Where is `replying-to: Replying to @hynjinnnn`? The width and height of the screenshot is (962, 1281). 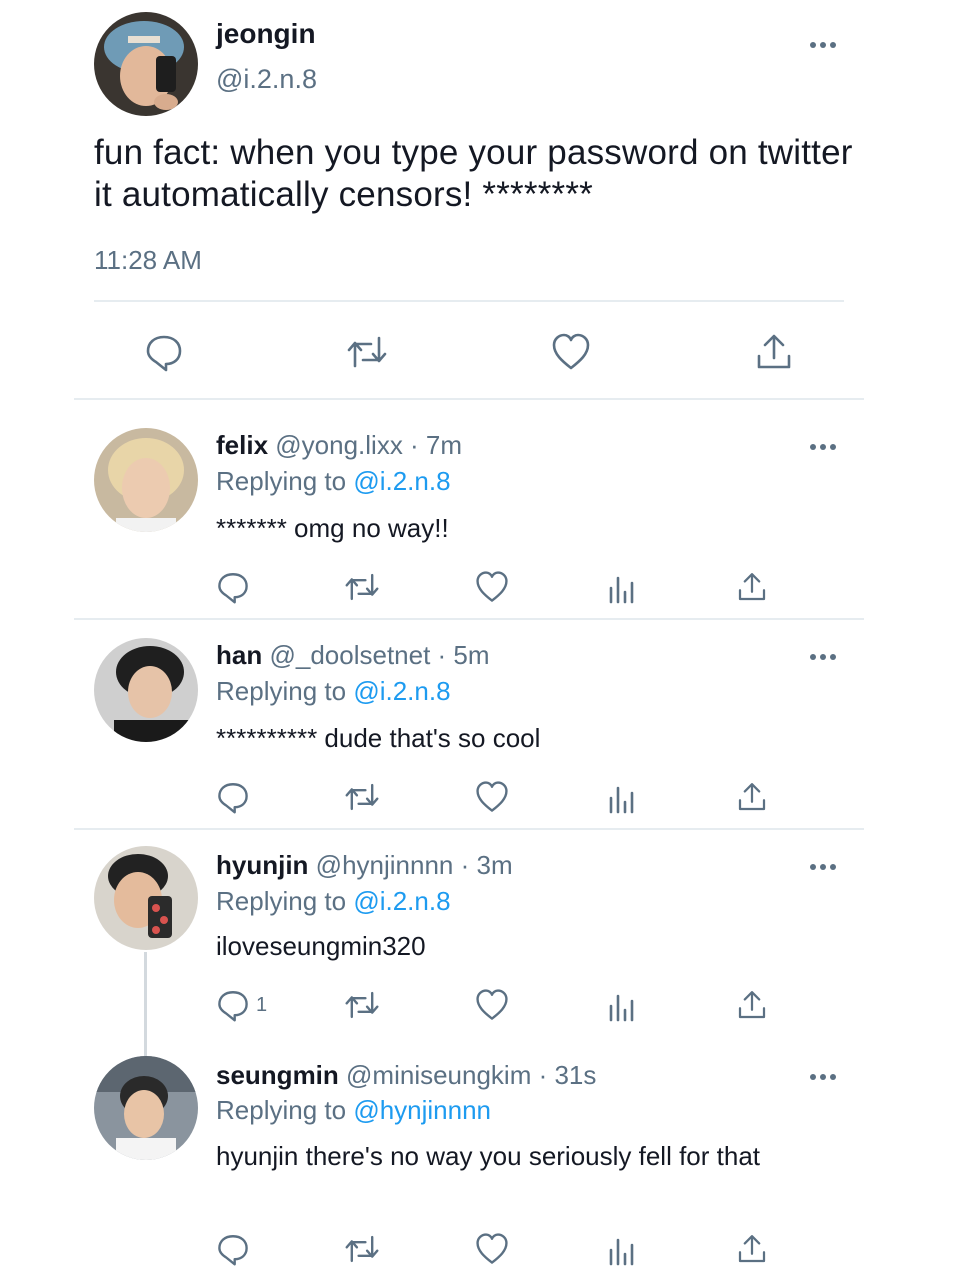 replying-to: Replying to @hynjinnnn is located at coordinates (353, 1110).